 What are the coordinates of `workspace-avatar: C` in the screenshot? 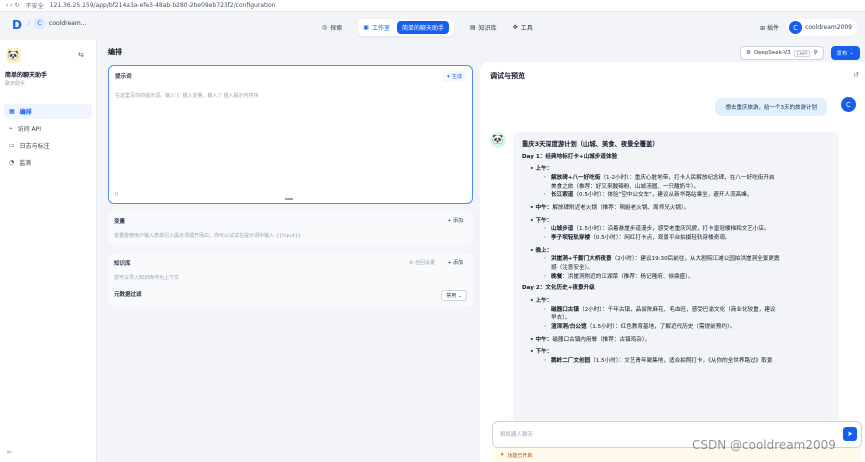 It's located at (40, 23).